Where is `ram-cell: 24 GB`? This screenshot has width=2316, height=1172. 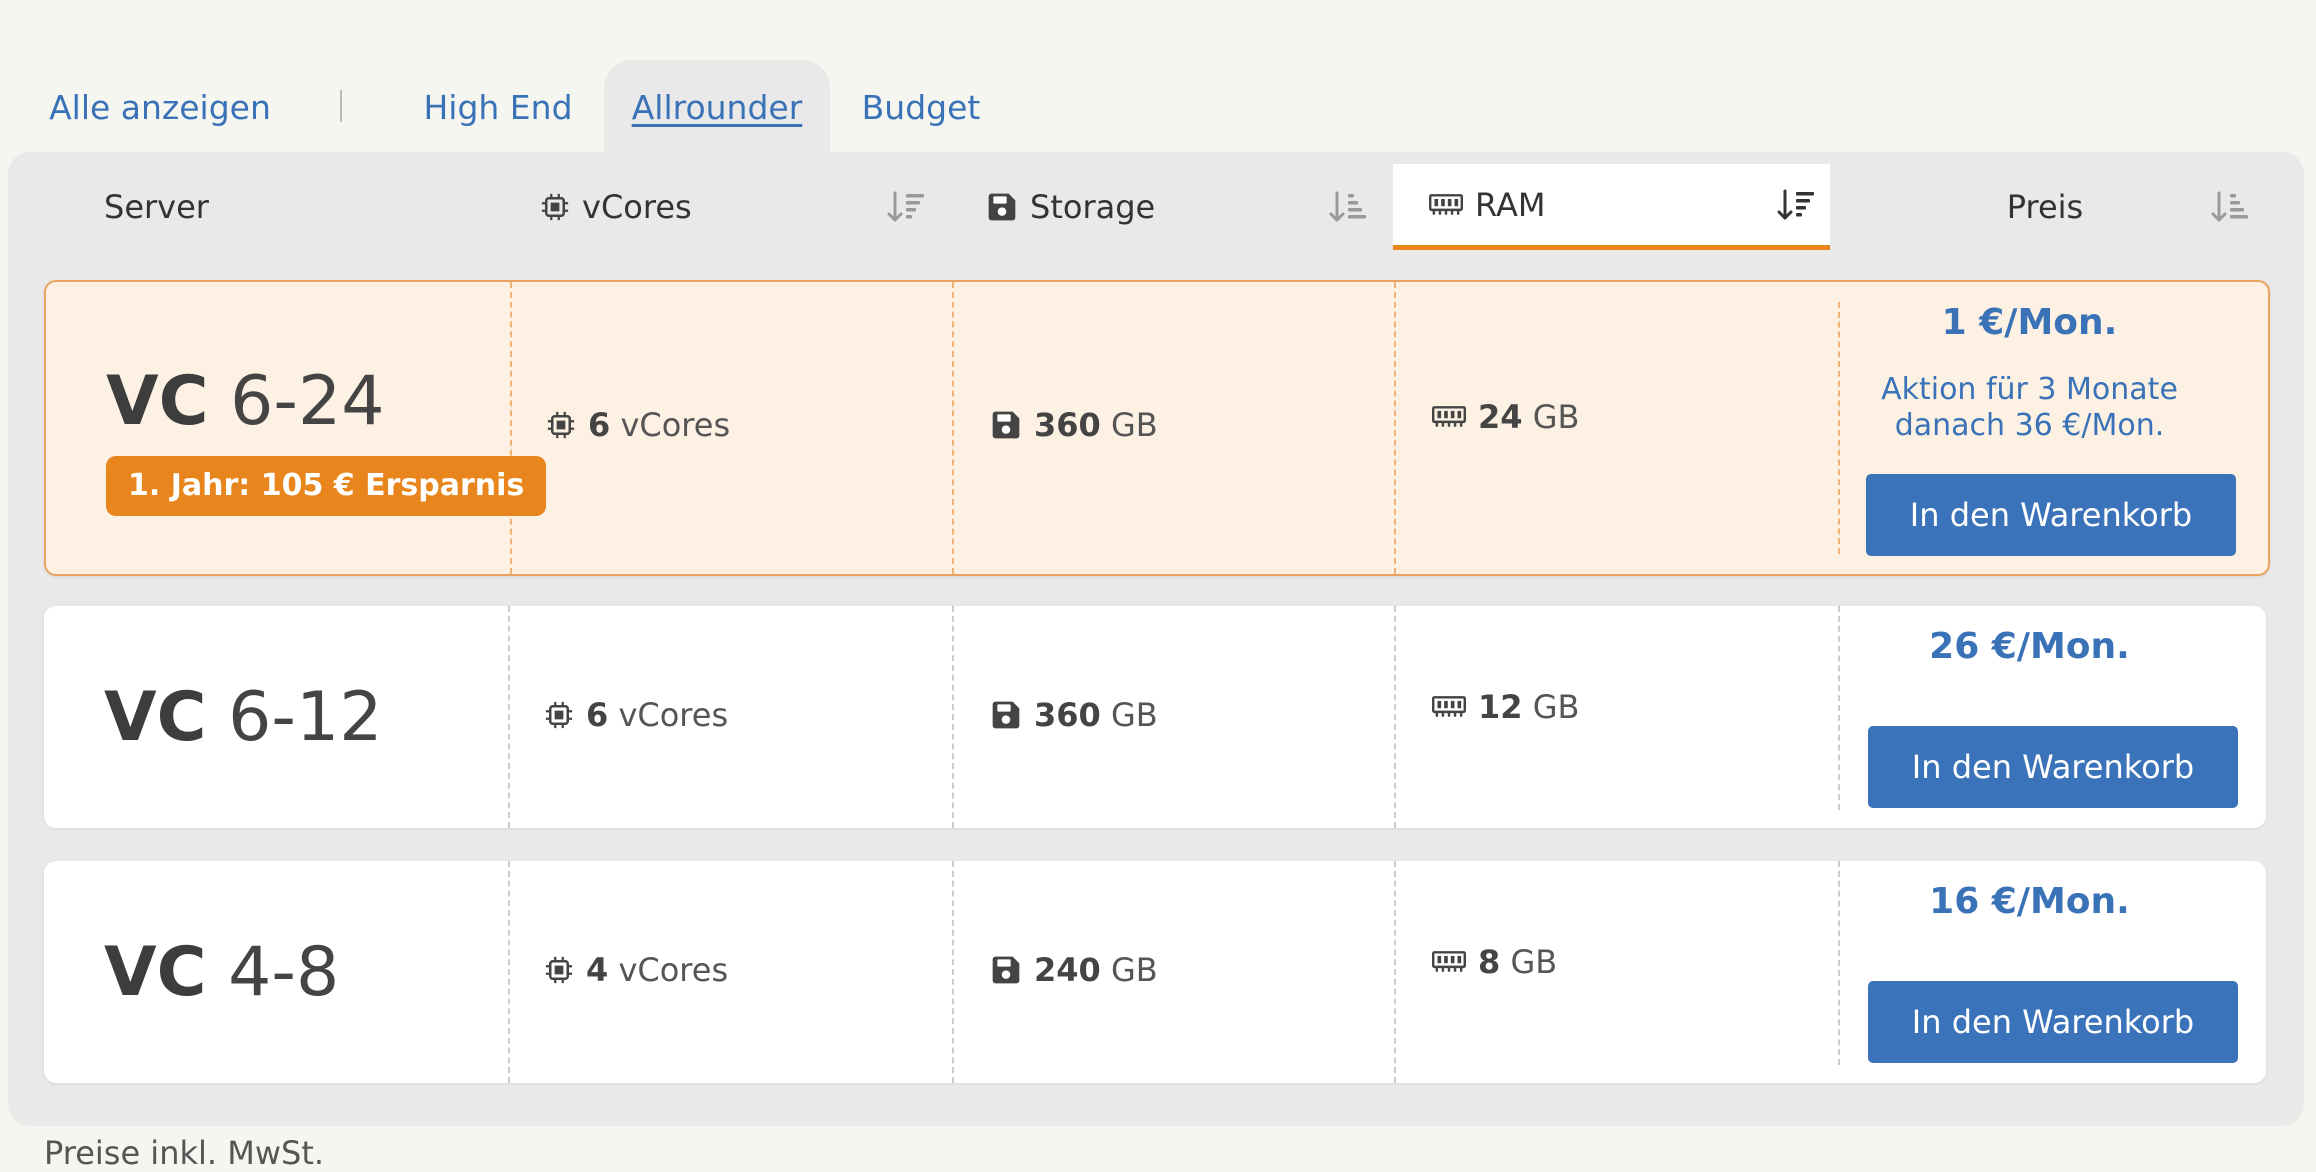 ram-cell: 24 GB is located at coordinates (1505, 417).